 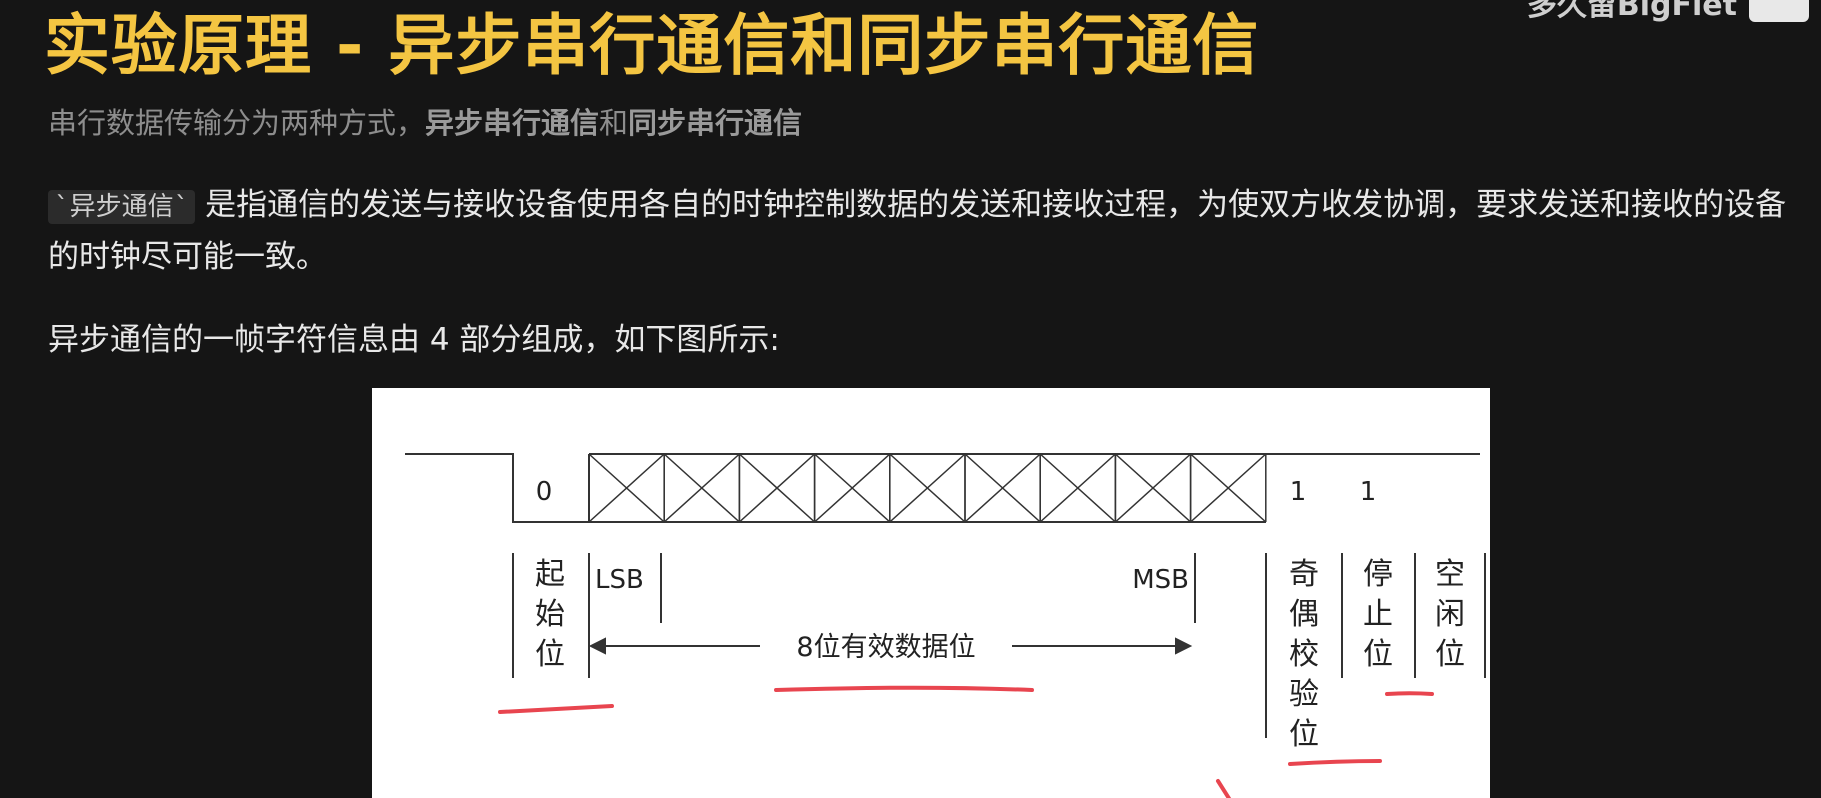 What do you see at coordinates (1304, 574) in the screenshot?
I see `parity-char-1: 奇` at bounding box center [1304, 574].